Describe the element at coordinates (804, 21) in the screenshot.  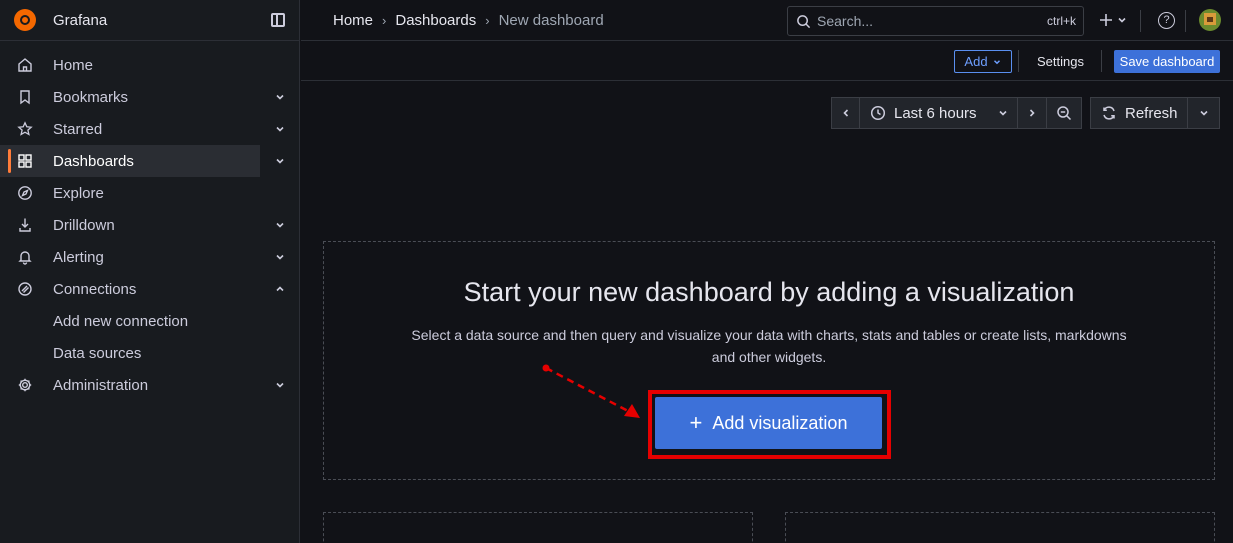
I see `search-icon` at that location.